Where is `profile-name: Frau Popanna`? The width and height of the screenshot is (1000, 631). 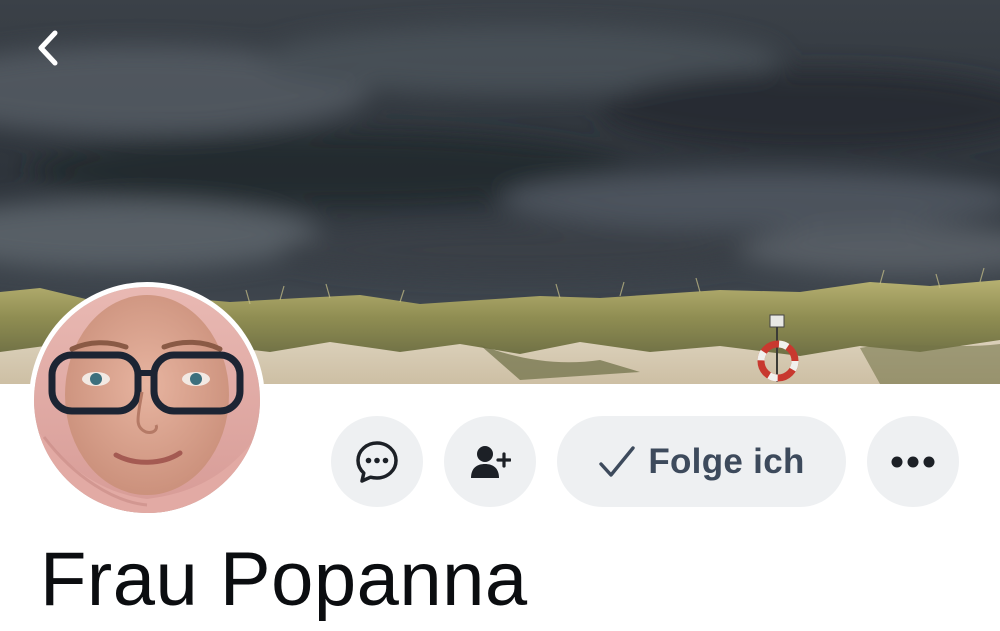
profile-name: Frau Popanna is located at coordinates (284, 579).